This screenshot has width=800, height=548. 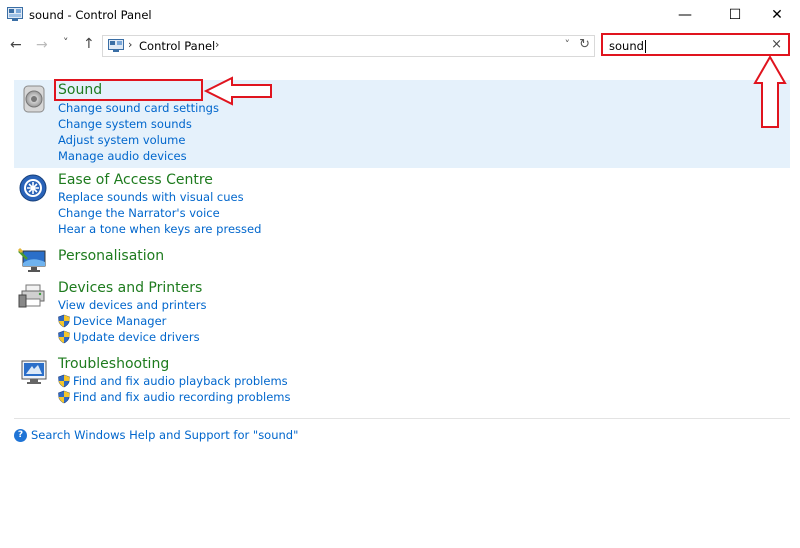 What do you see at coordinates (180, 381) in the screenshot?
I see `link-fix-audio-playback: Find and fix audio playback problems` at bounding box center [180, 381].